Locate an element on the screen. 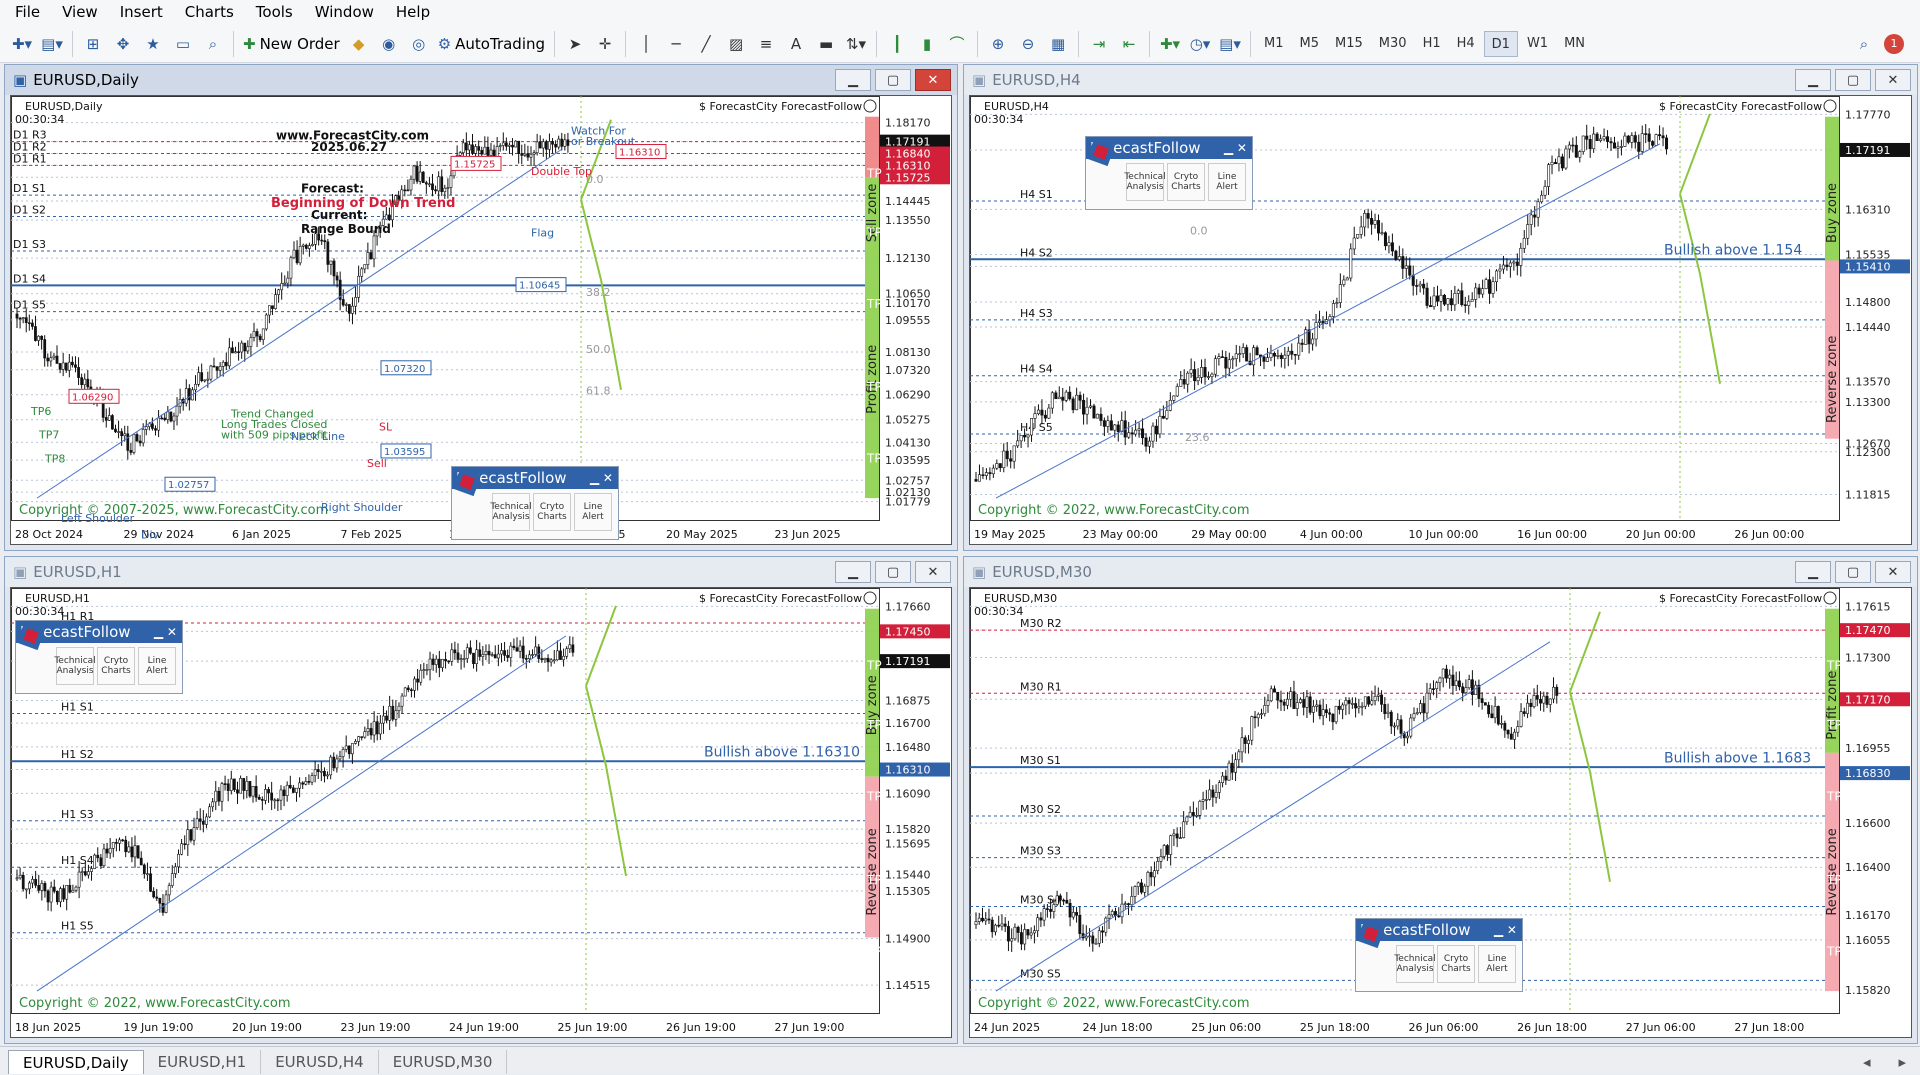  line-chart-icon: ⌒ is located at coordinates (957, 44).